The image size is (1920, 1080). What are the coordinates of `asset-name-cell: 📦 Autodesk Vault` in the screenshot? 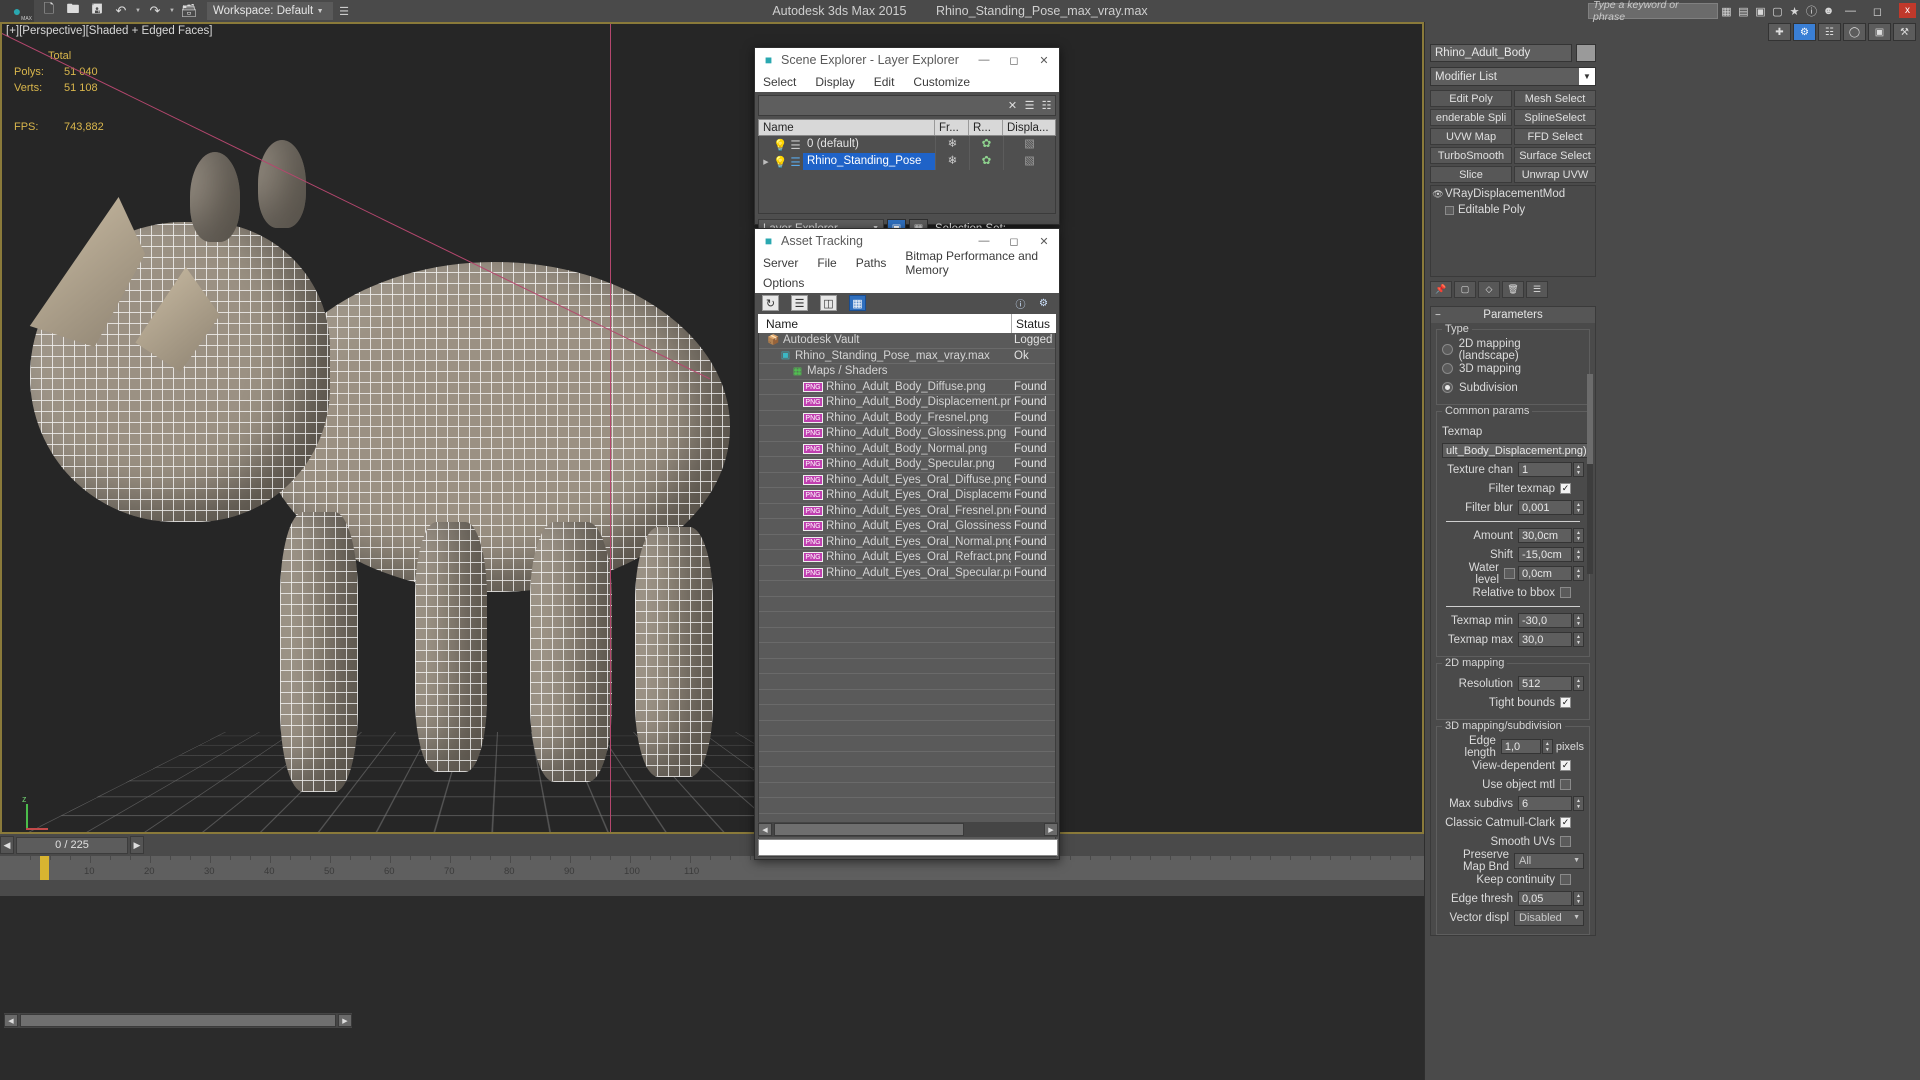 It's located at (885, 340).